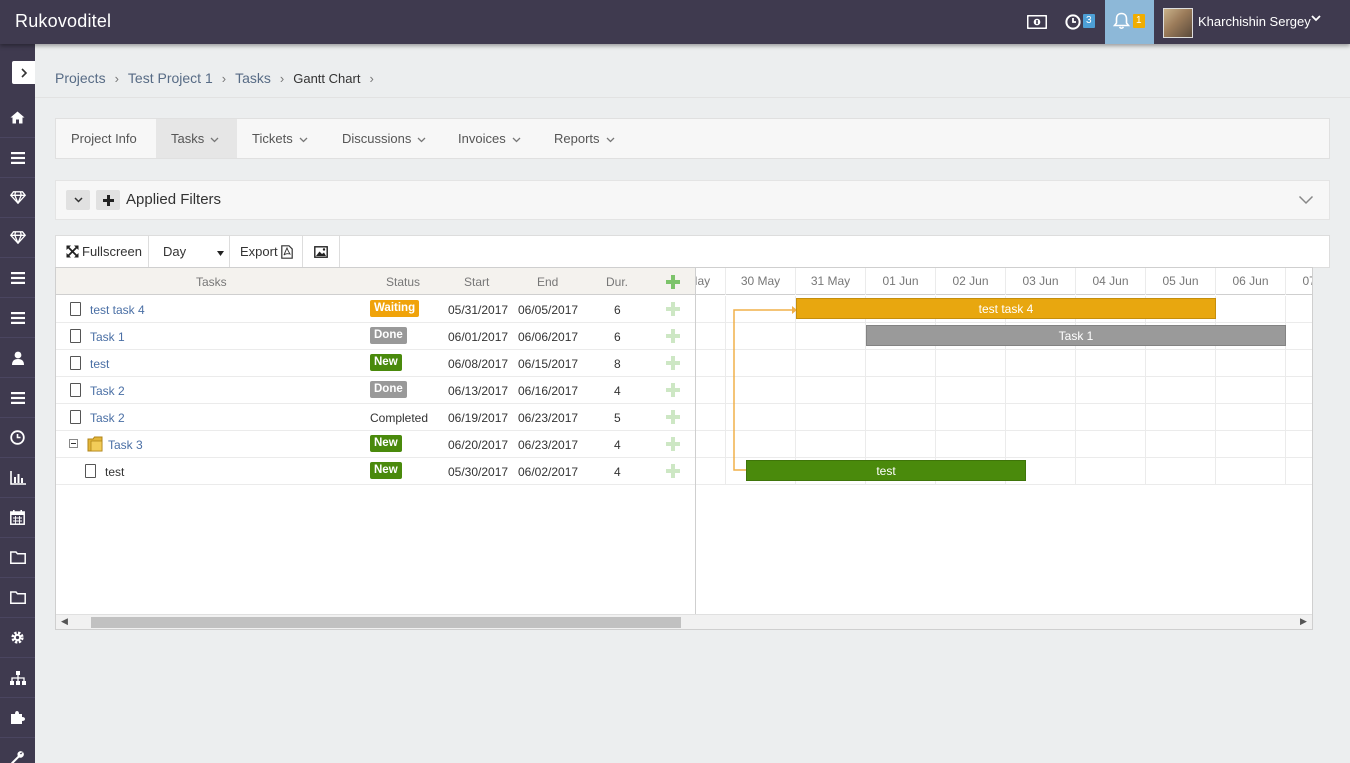 This screenshot has width=1350, height=763. Describe the element at coordinates (104, 138) in the screenshot. I see `tab-project-info: Project Info` at that location.